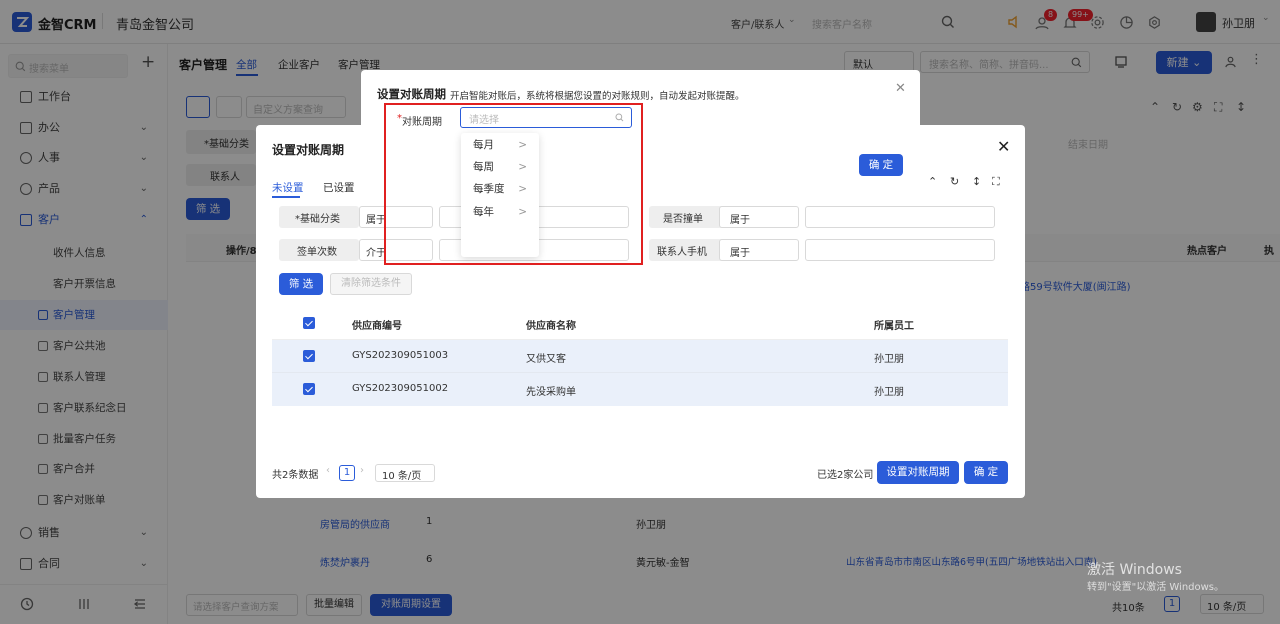 The image size is (1280, 624). Describe the element at coordinates (1134, 570) in the screenshot. I see `watermark-title: 激活 Windows` at that location.